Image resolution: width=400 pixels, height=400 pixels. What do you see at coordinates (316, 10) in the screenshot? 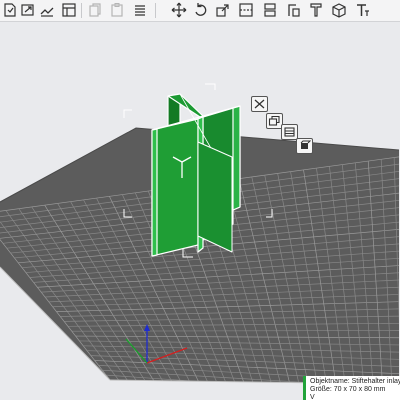
I see `support-icon` at bounding box center [316, 10].